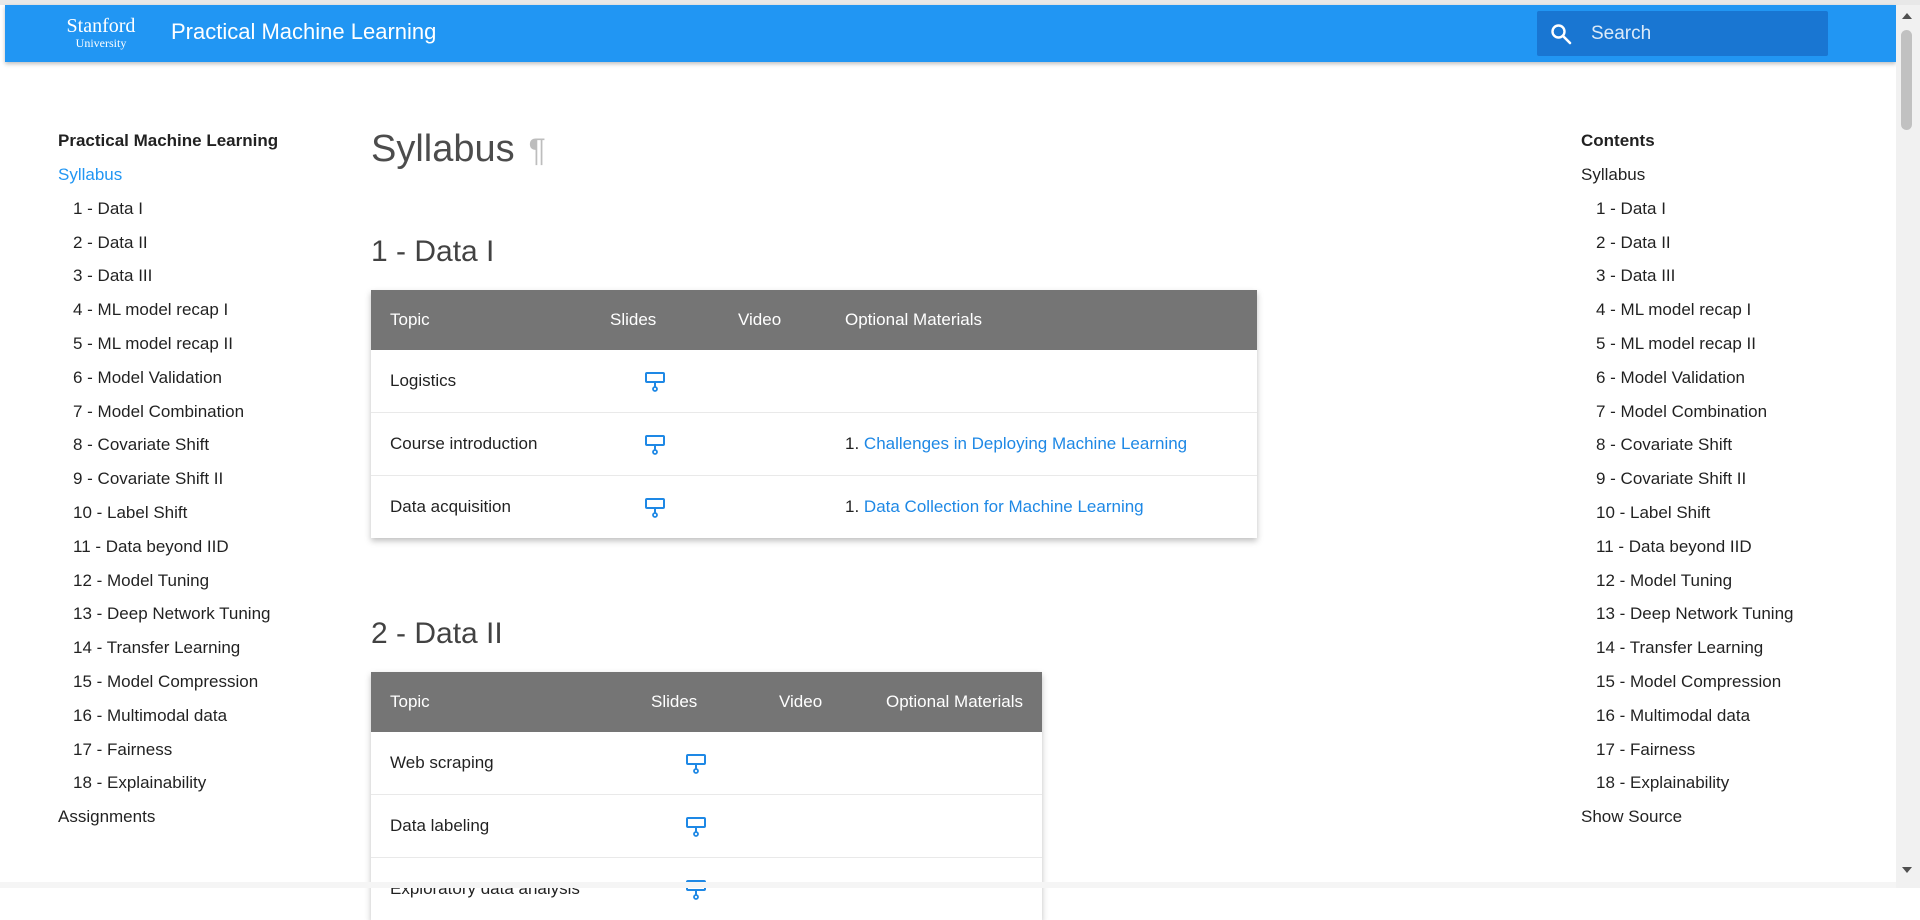 This screenshot has width=1920, height=920. I want to click on nav-link-lecture: 9 - Covariate Shift II, so click(183, 483).